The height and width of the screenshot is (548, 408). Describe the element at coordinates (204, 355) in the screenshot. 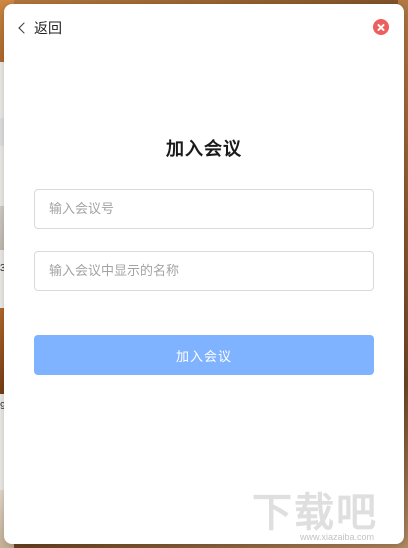

I see `join-meeting-button: 加入会议` at that location.